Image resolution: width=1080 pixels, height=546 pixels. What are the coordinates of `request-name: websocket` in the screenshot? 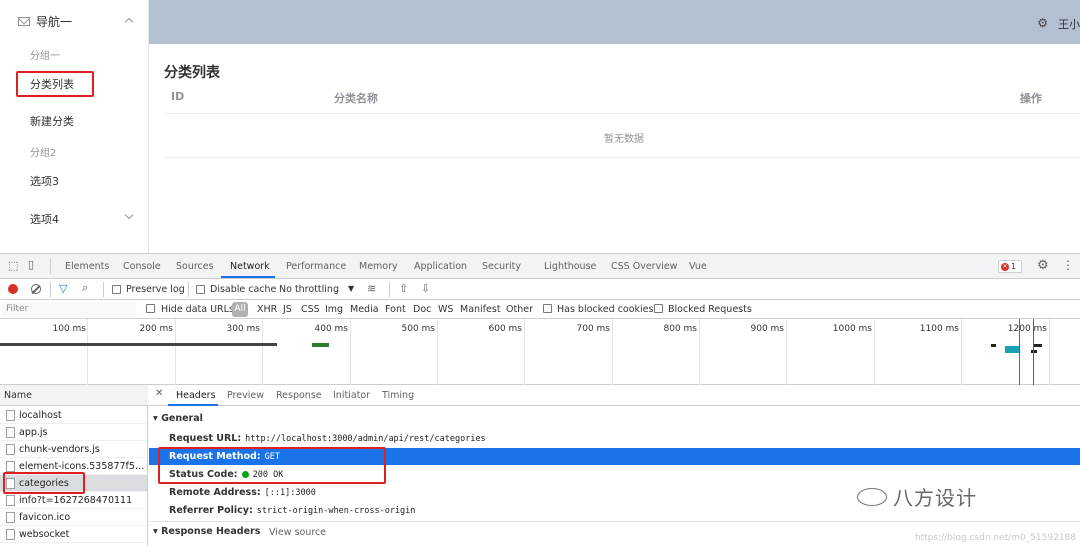 It's located at (44, 534).